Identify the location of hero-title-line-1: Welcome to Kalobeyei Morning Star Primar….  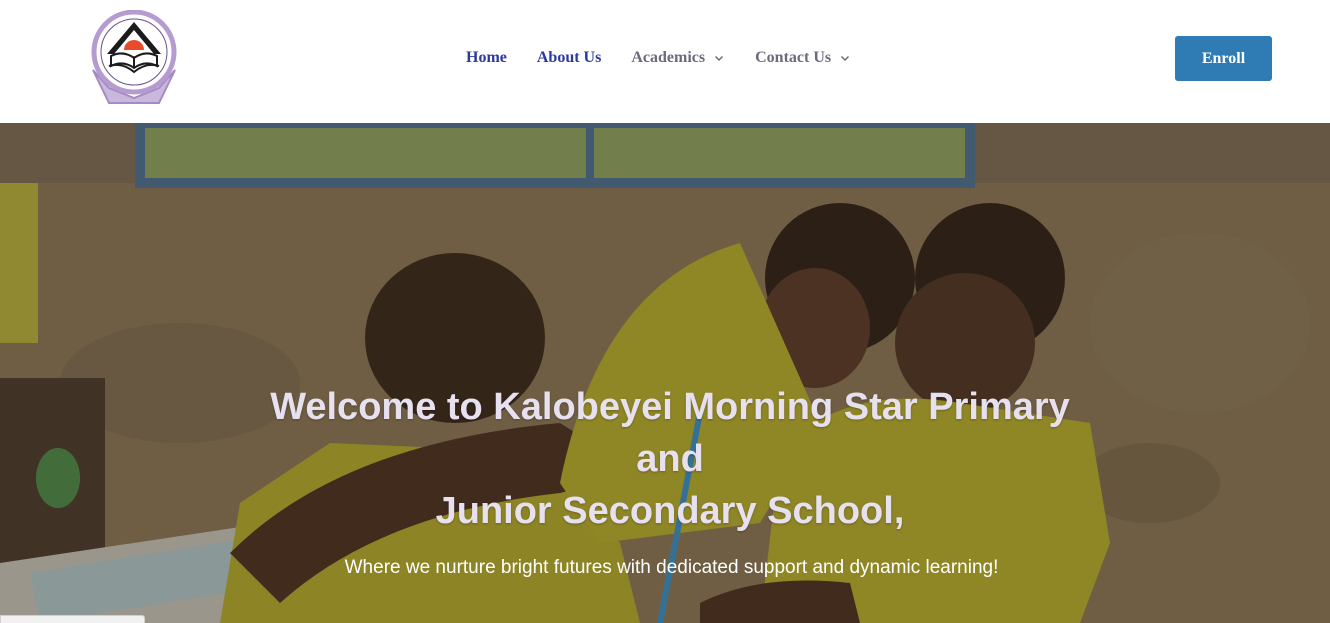
(670, 407).